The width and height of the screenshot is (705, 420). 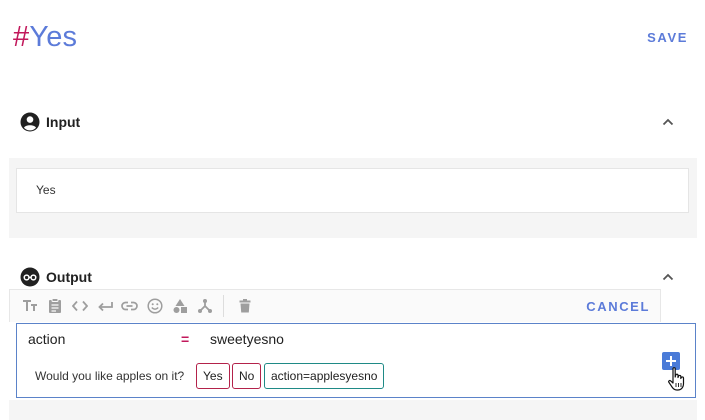 What do you see at coordinates (179, 306) in the screenshot?
I see `shapes-icon` at bounding box center [179, 306].